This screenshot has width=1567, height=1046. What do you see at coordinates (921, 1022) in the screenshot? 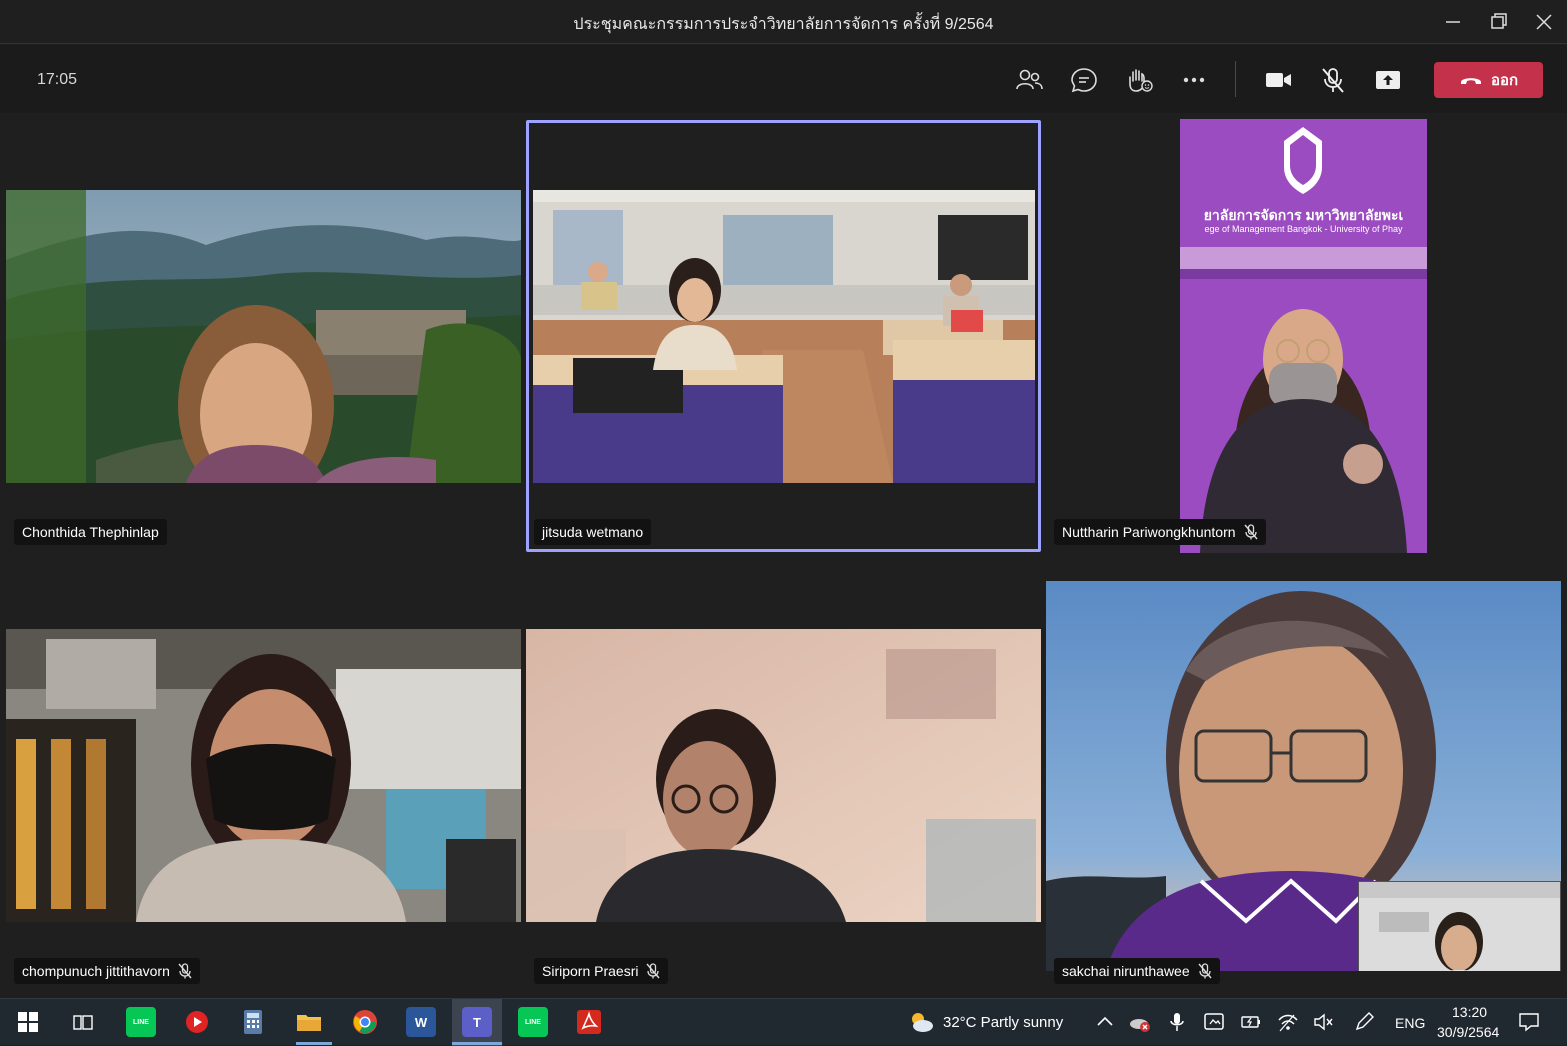
I see `weather-icon` at bounding box center [921, 1022].